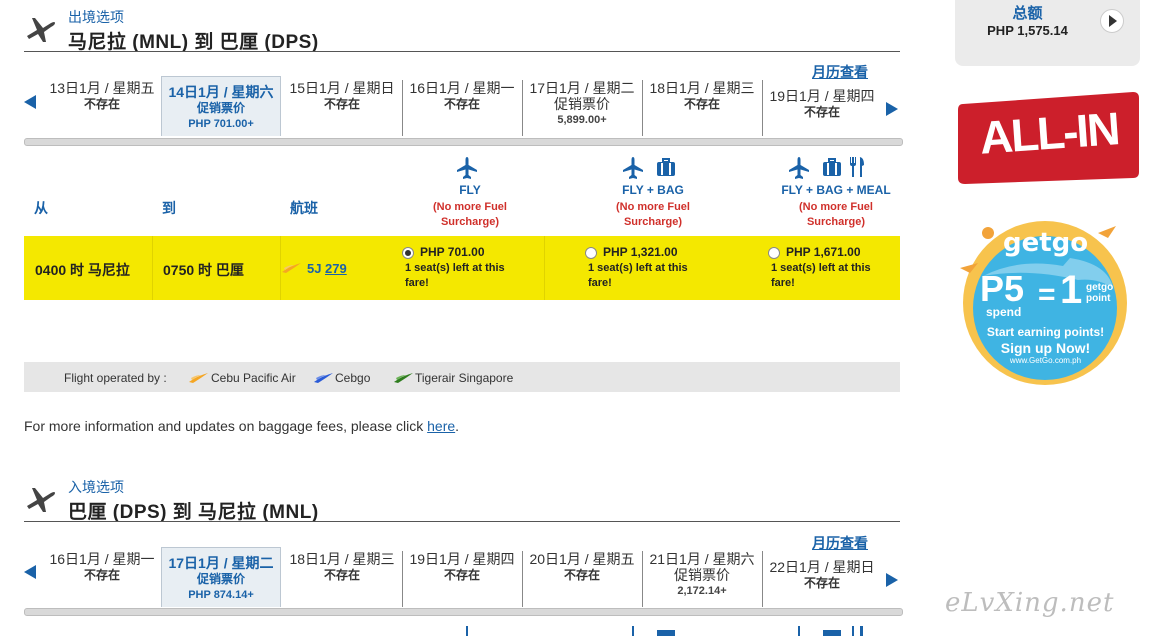 This screenshot has height=636, width=1151. What do you see at coordinates (342, 88) in the screenshot?
I see `date-label: 15日1月 / 星期日` at bounding box center [342, 88].